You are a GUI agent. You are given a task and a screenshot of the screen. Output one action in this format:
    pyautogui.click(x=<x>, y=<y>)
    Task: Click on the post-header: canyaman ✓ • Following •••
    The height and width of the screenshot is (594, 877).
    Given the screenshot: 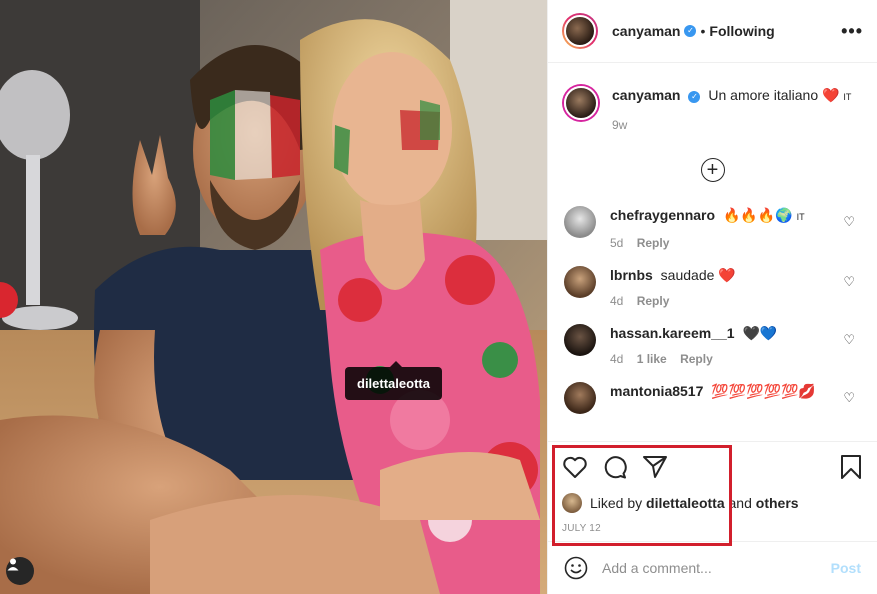 What is the action you would take?
    pyautogui.click(x=712, y=31)
    